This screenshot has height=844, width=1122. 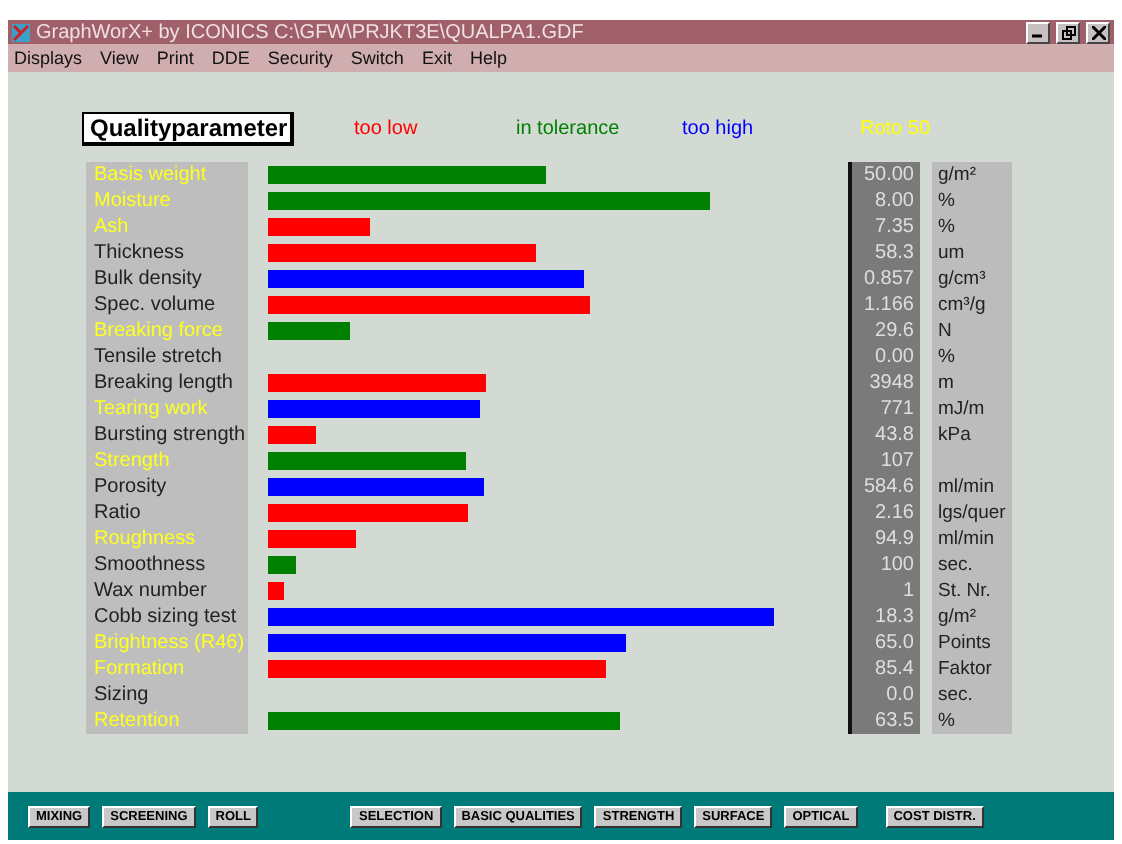 I want to click on restore-icon, so click(x=1068, y=32).